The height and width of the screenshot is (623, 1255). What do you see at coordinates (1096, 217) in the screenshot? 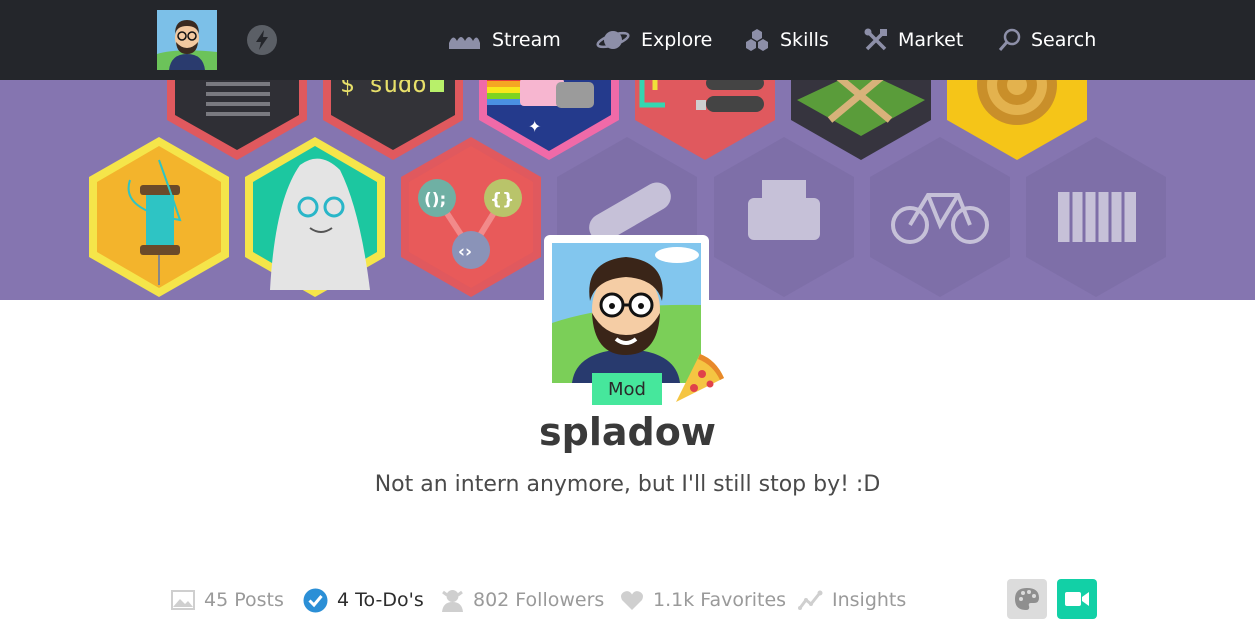
I see `piano-hexagon` at bounding box center [1096, 217].